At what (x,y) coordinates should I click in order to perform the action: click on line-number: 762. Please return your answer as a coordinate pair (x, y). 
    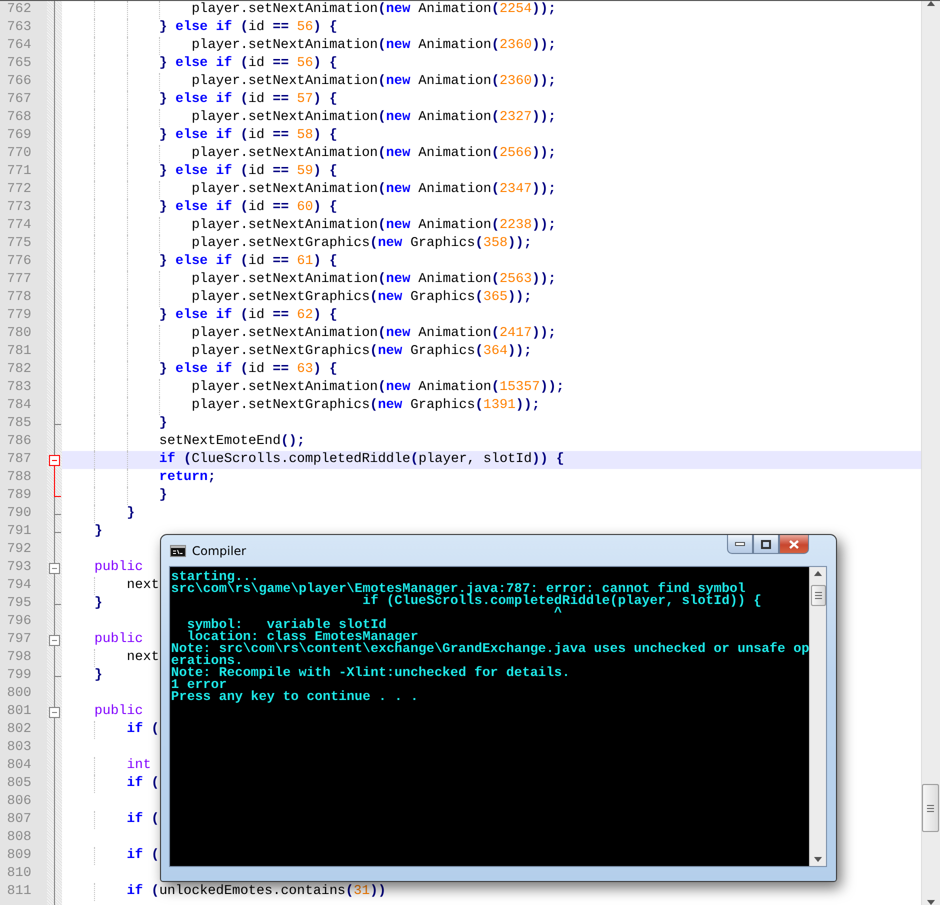
    Looking at the image, I should click on (19, 10).